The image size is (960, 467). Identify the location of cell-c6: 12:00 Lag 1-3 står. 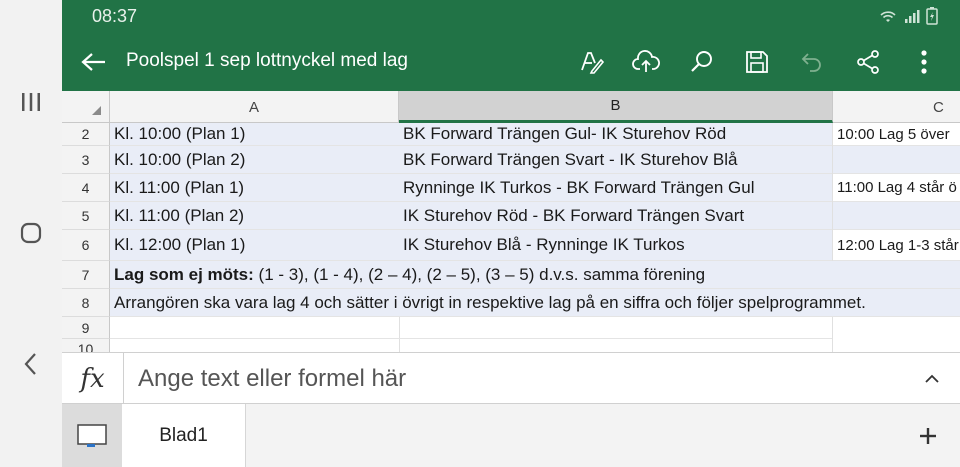
(896, 245).